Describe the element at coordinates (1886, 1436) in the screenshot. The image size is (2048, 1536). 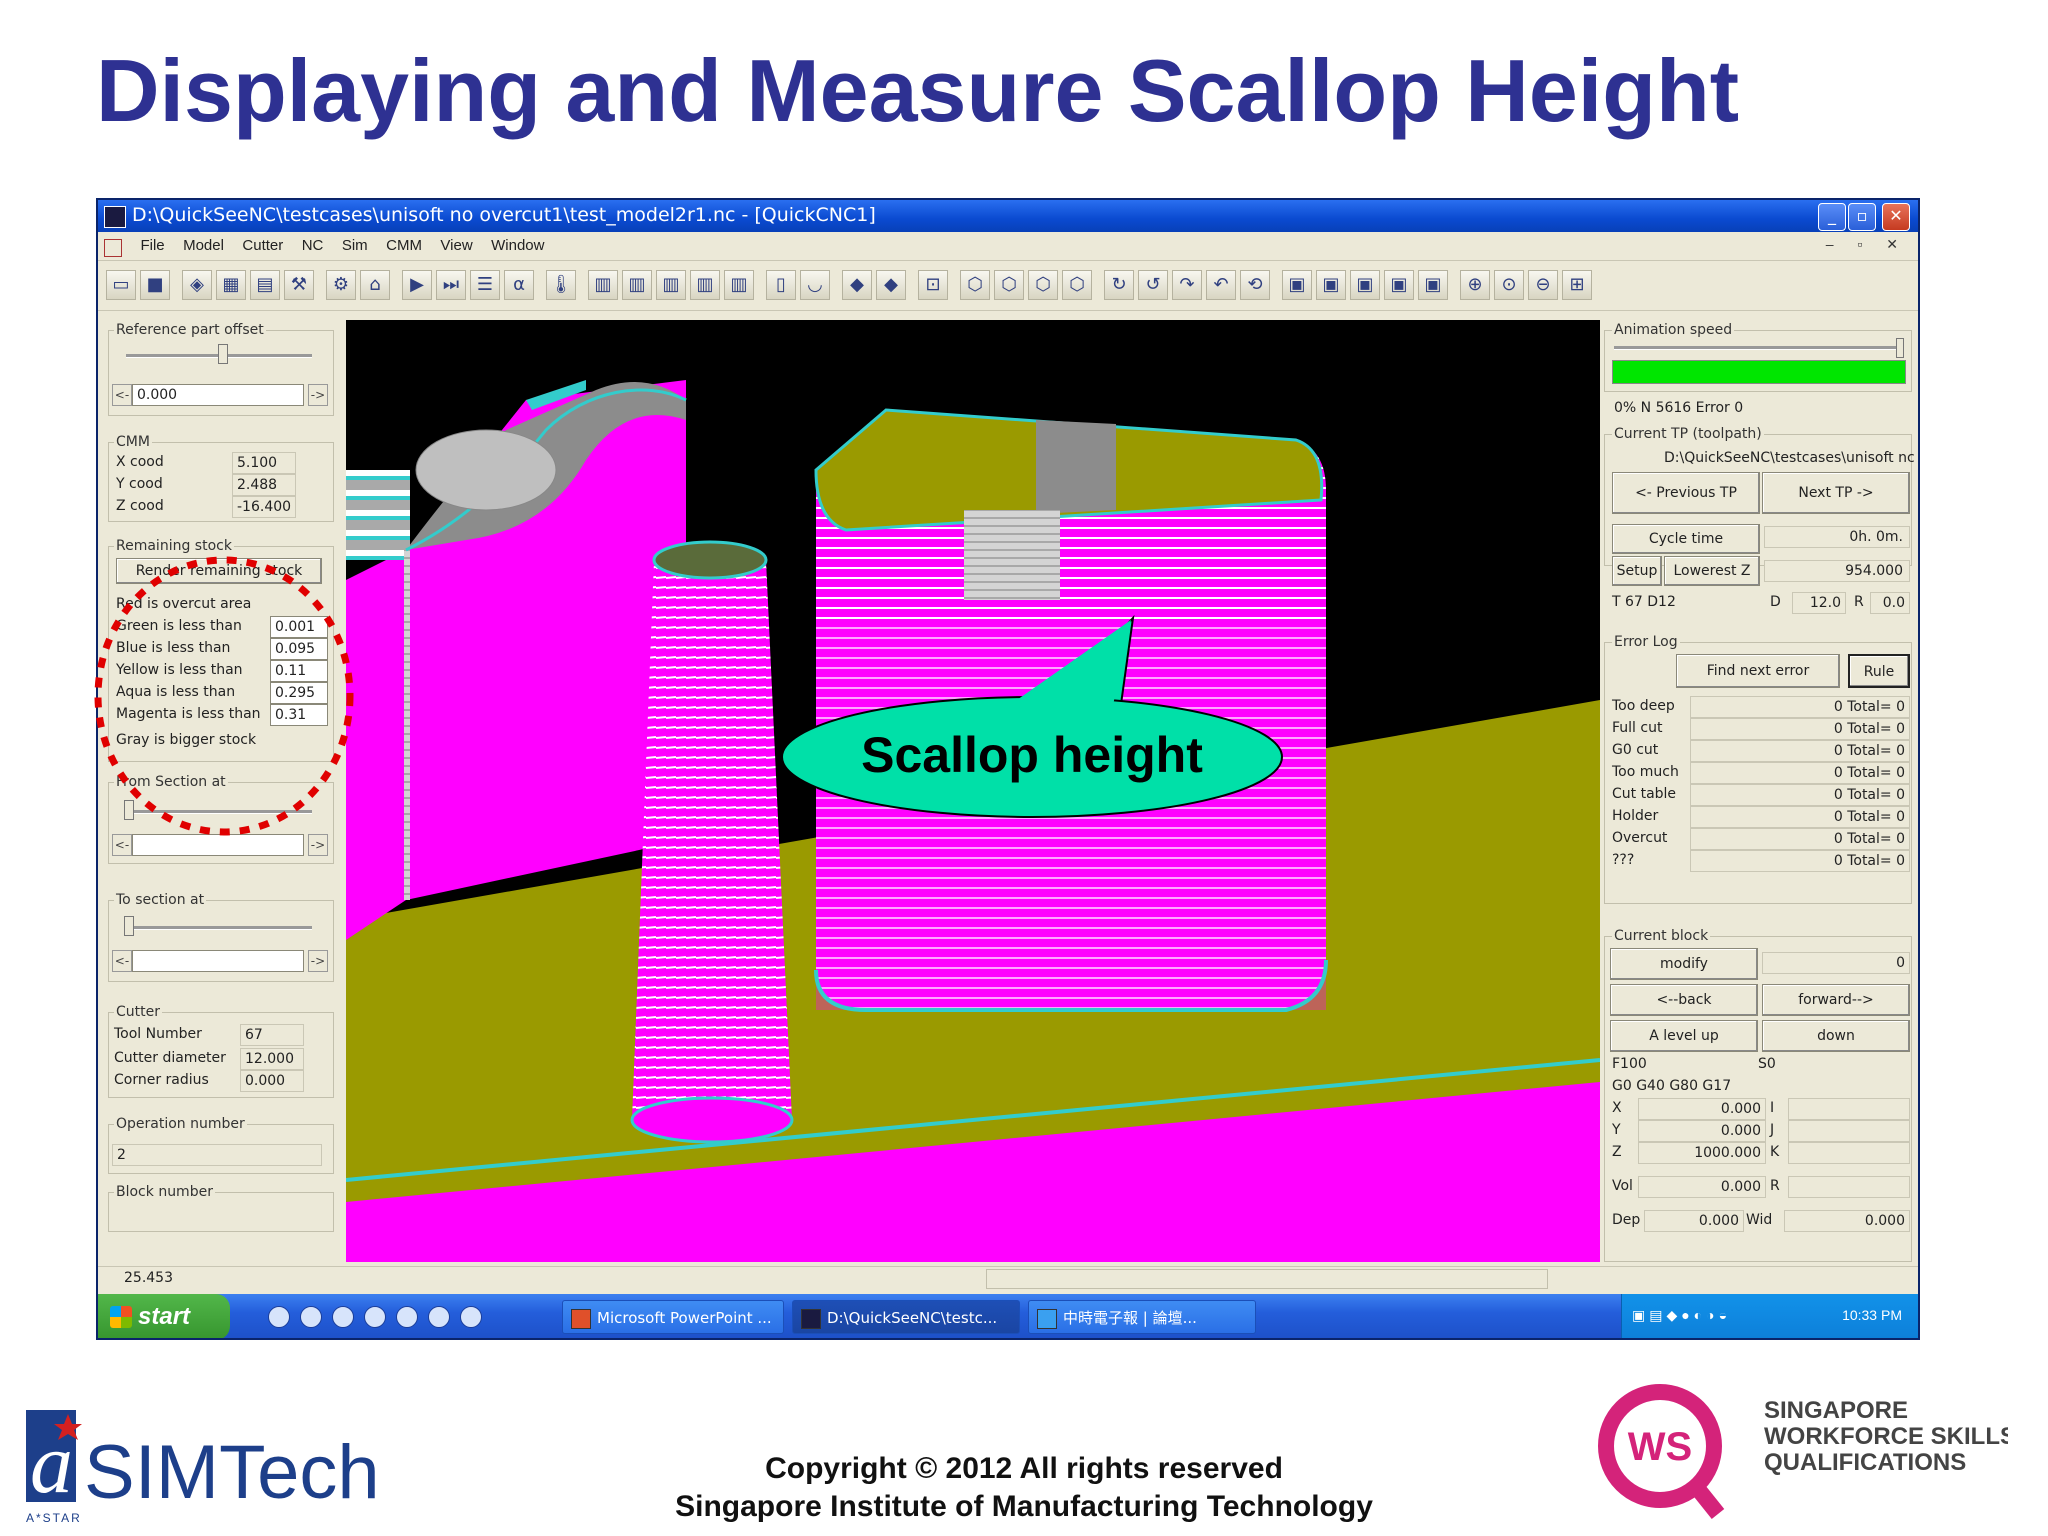
I see `wsq-line-2: WORKFORCE SKILLS` at that location.